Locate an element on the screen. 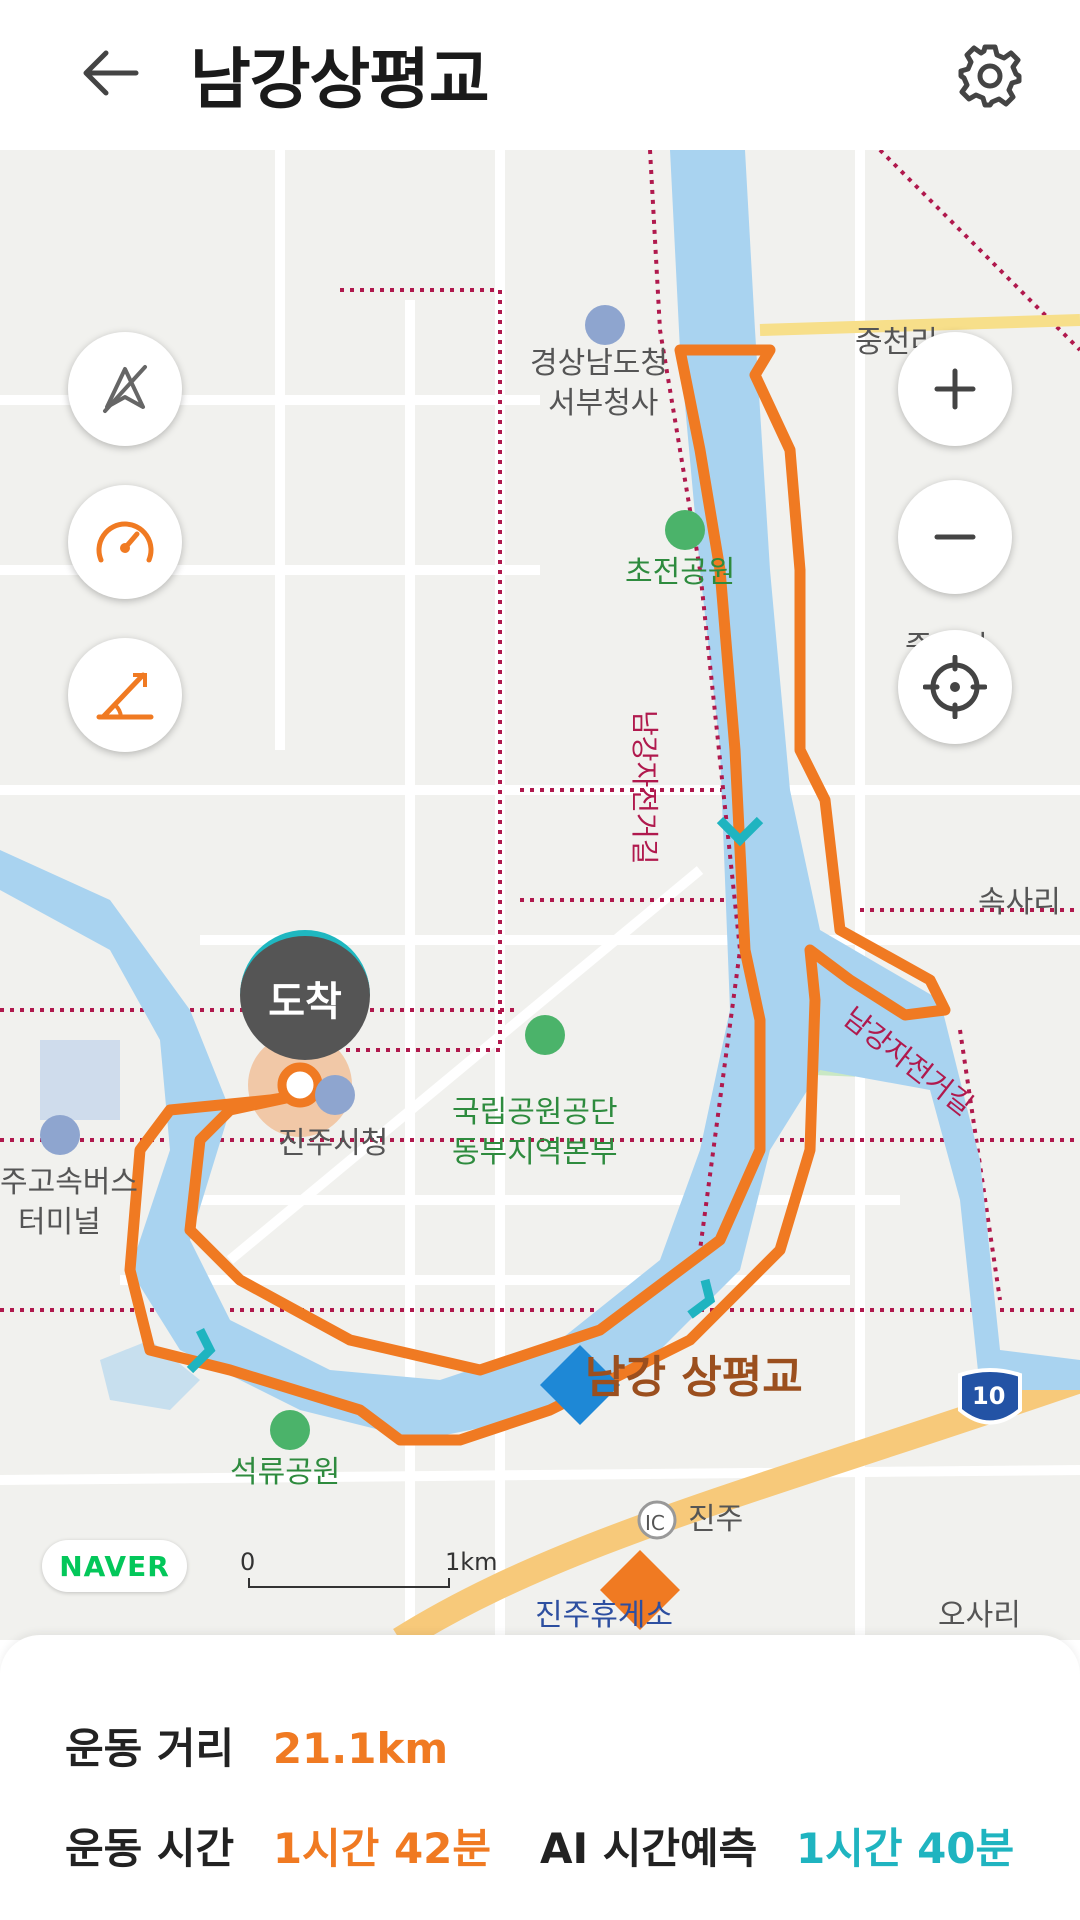 Image resolution: width=1080 pixels, height=1920 pixels. speedometer-icon is located at coordinates (125, 542).